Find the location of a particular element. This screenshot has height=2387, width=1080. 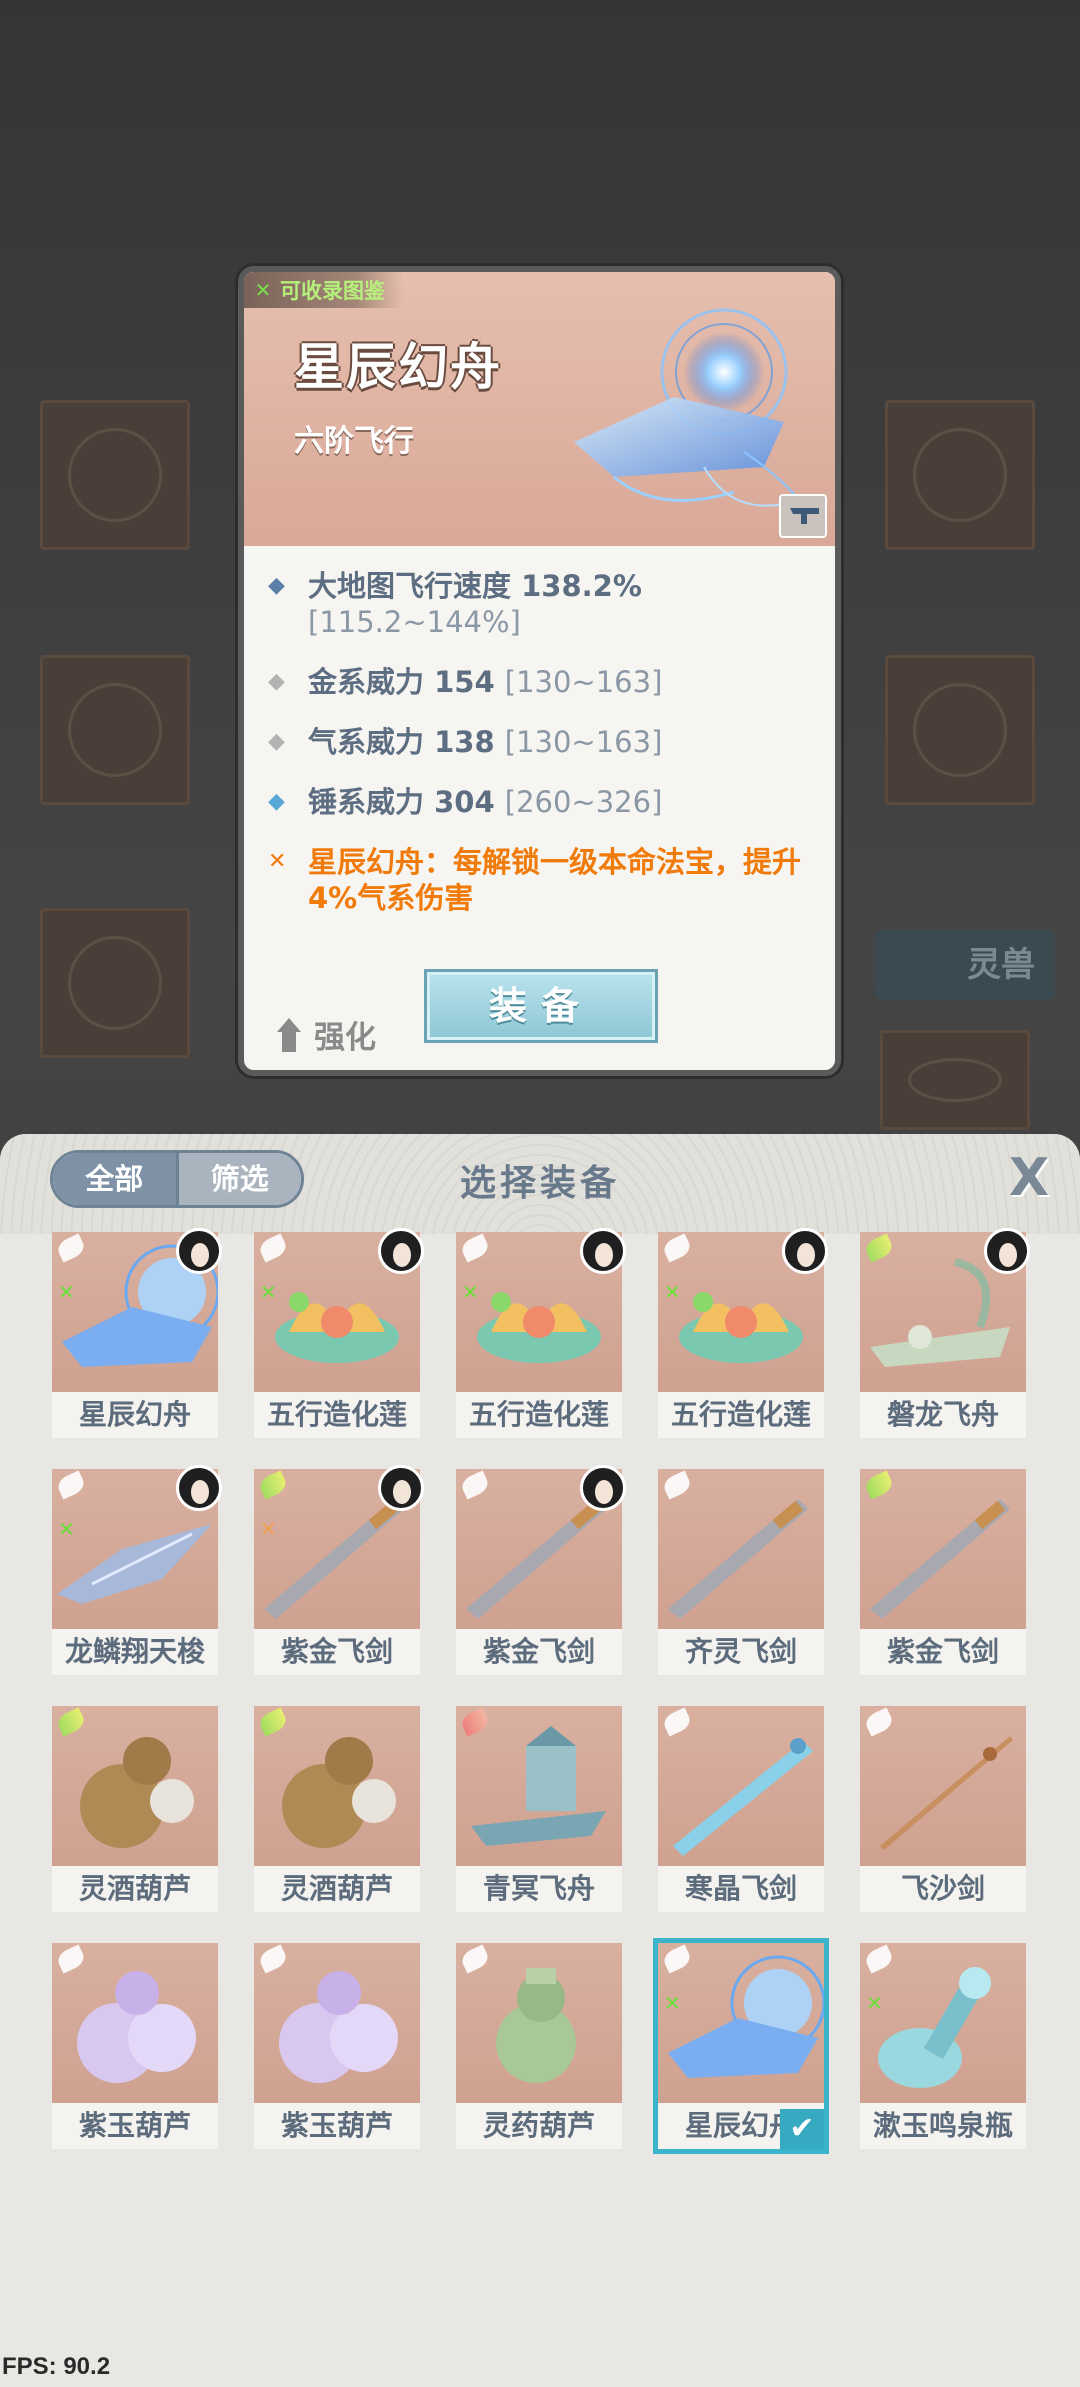

equipment-item-name: 齐灵飞剑 is located at coordinates (741, 1652).